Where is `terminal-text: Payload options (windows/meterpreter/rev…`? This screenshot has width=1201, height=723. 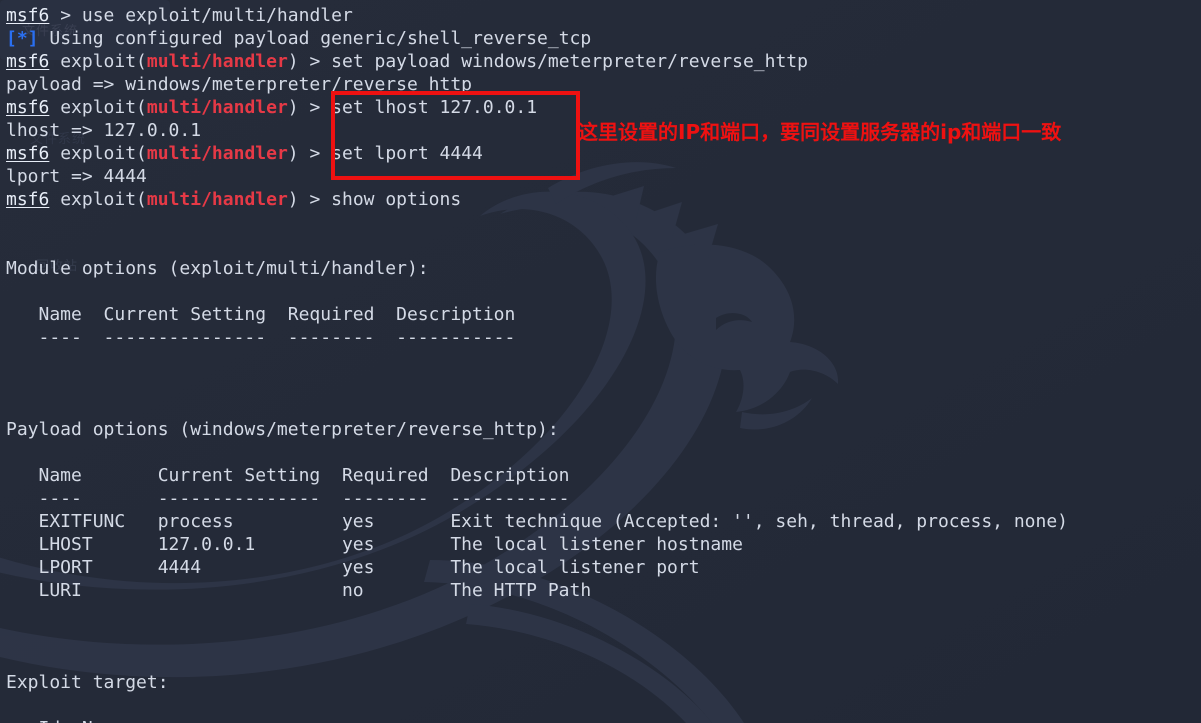 terminal-text: Payload options (windows/meterpreter/rev… is located at coordinates (282, 429).